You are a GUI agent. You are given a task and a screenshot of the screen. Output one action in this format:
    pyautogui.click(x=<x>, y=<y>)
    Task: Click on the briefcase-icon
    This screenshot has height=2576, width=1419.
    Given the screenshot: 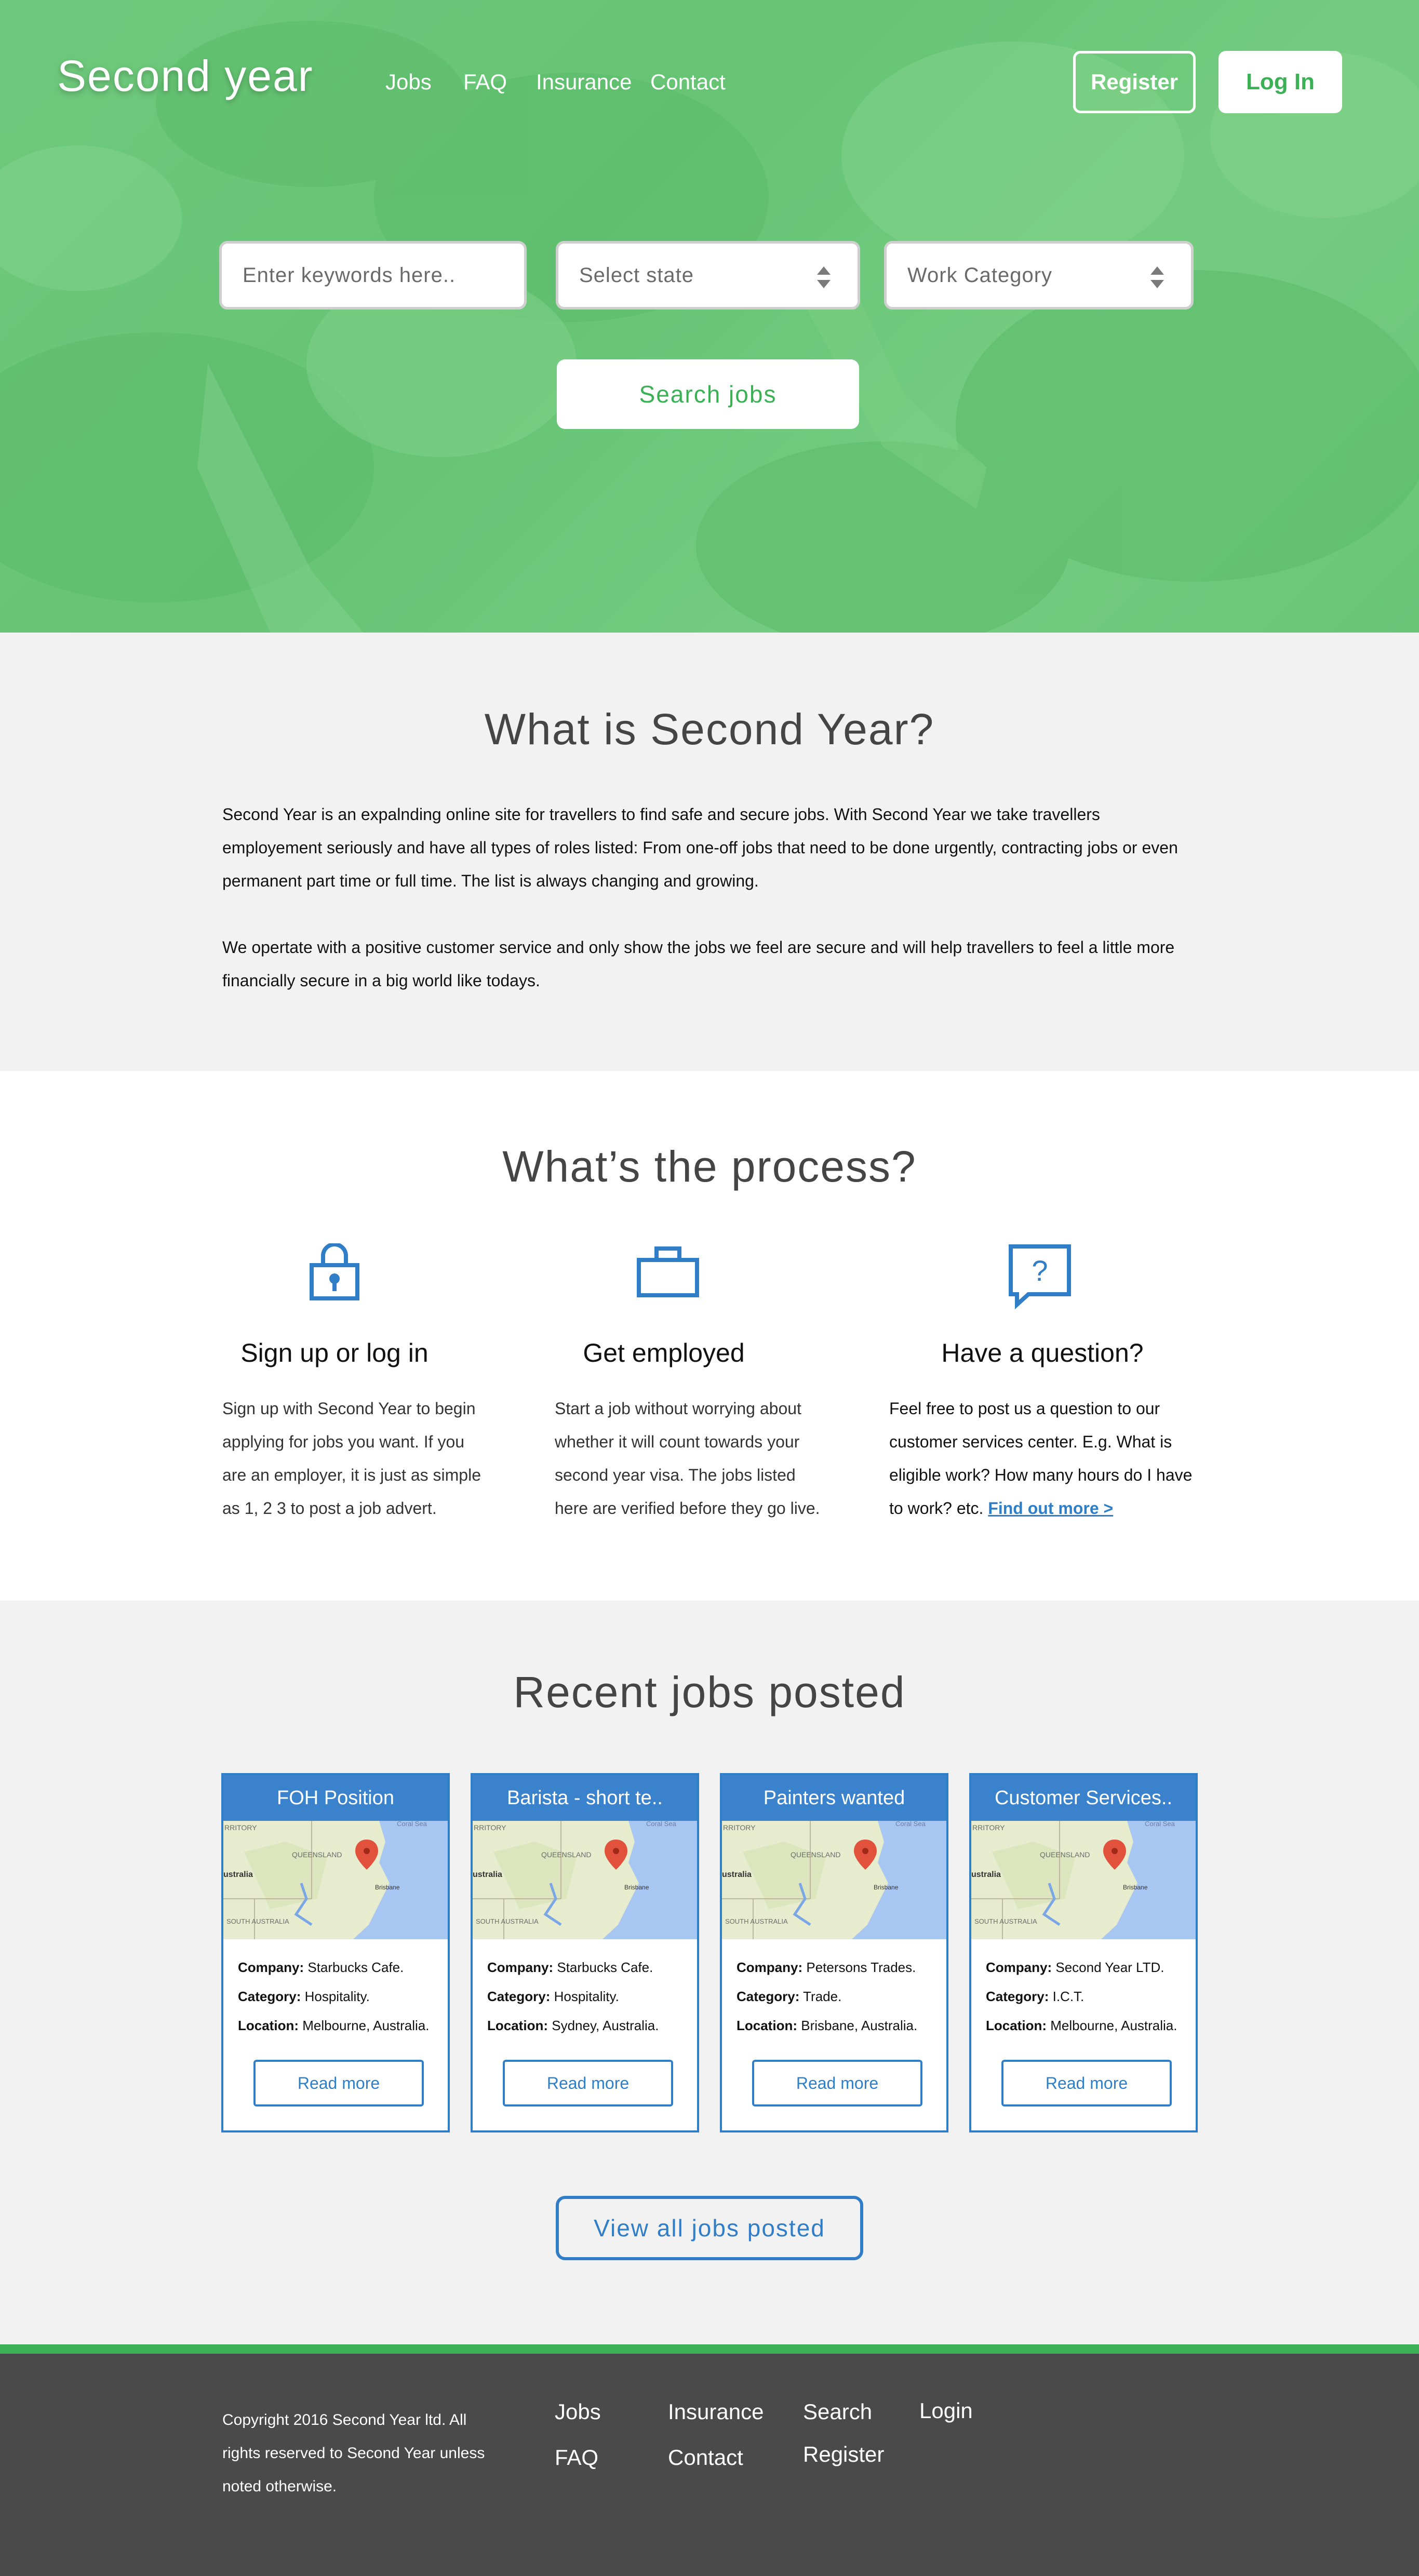 What is the action you would take?
    pyautogui.click(x=668, y=1272)
    